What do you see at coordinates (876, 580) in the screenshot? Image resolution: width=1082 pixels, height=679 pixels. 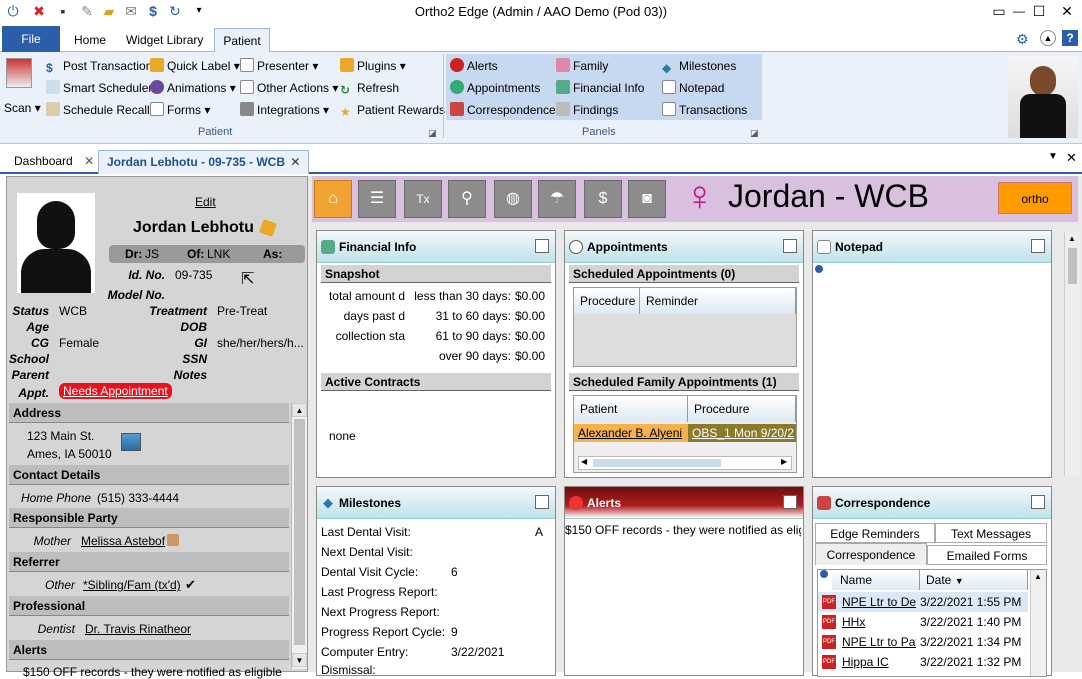 I see `name-column-header: Name` at bounding box center [876, 580].